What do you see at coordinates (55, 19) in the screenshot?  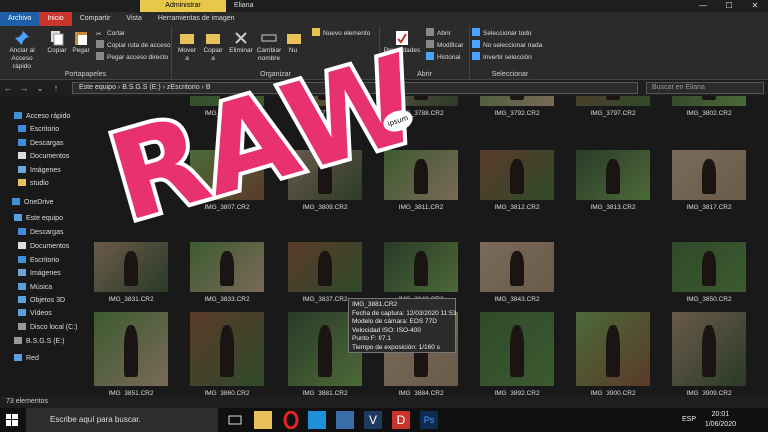 I see `tab-home: Inicio` at bounding box center [55, 19].